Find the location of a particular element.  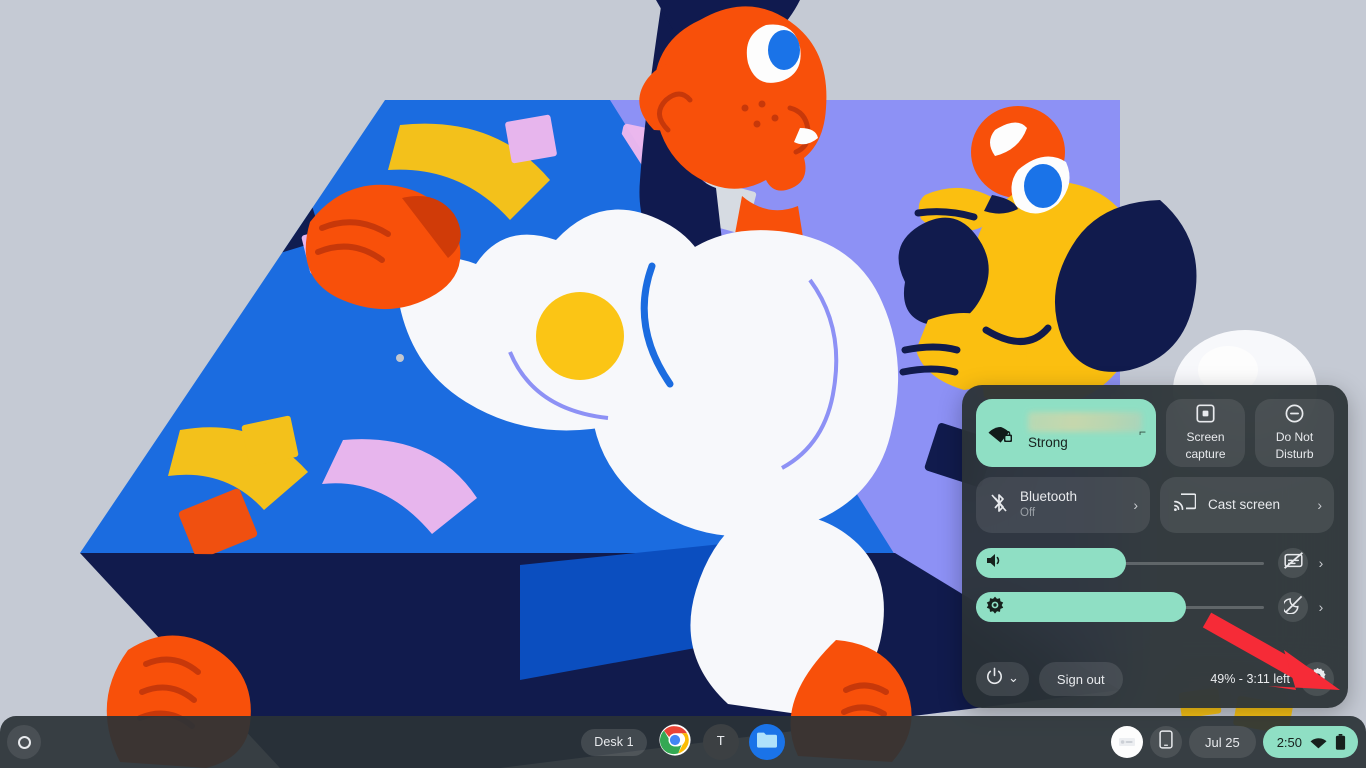

quick-settings-footer: ⌄ Sign out 49% - 3:11 left is located at coordinates (1155, 679).